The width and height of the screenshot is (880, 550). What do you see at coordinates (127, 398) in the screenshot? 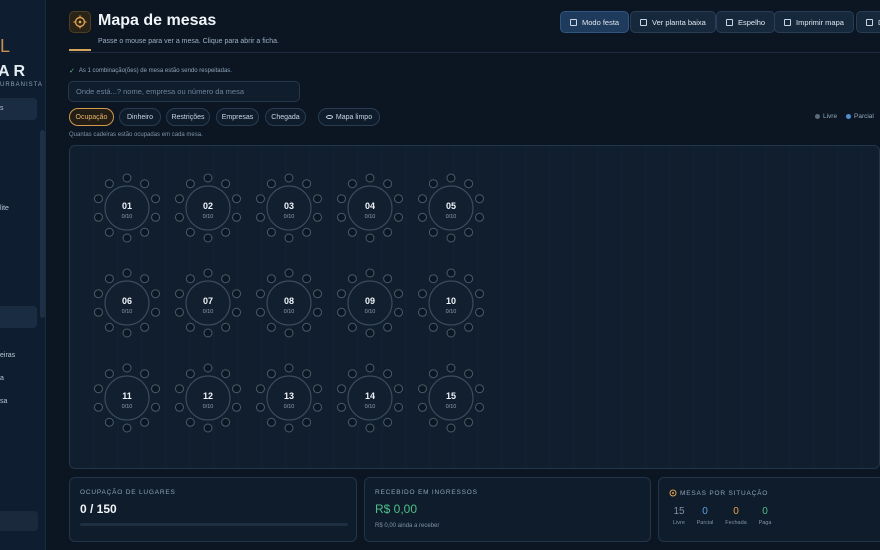
I see `table-11: 11 0/10` at bounding box center [127, 398].